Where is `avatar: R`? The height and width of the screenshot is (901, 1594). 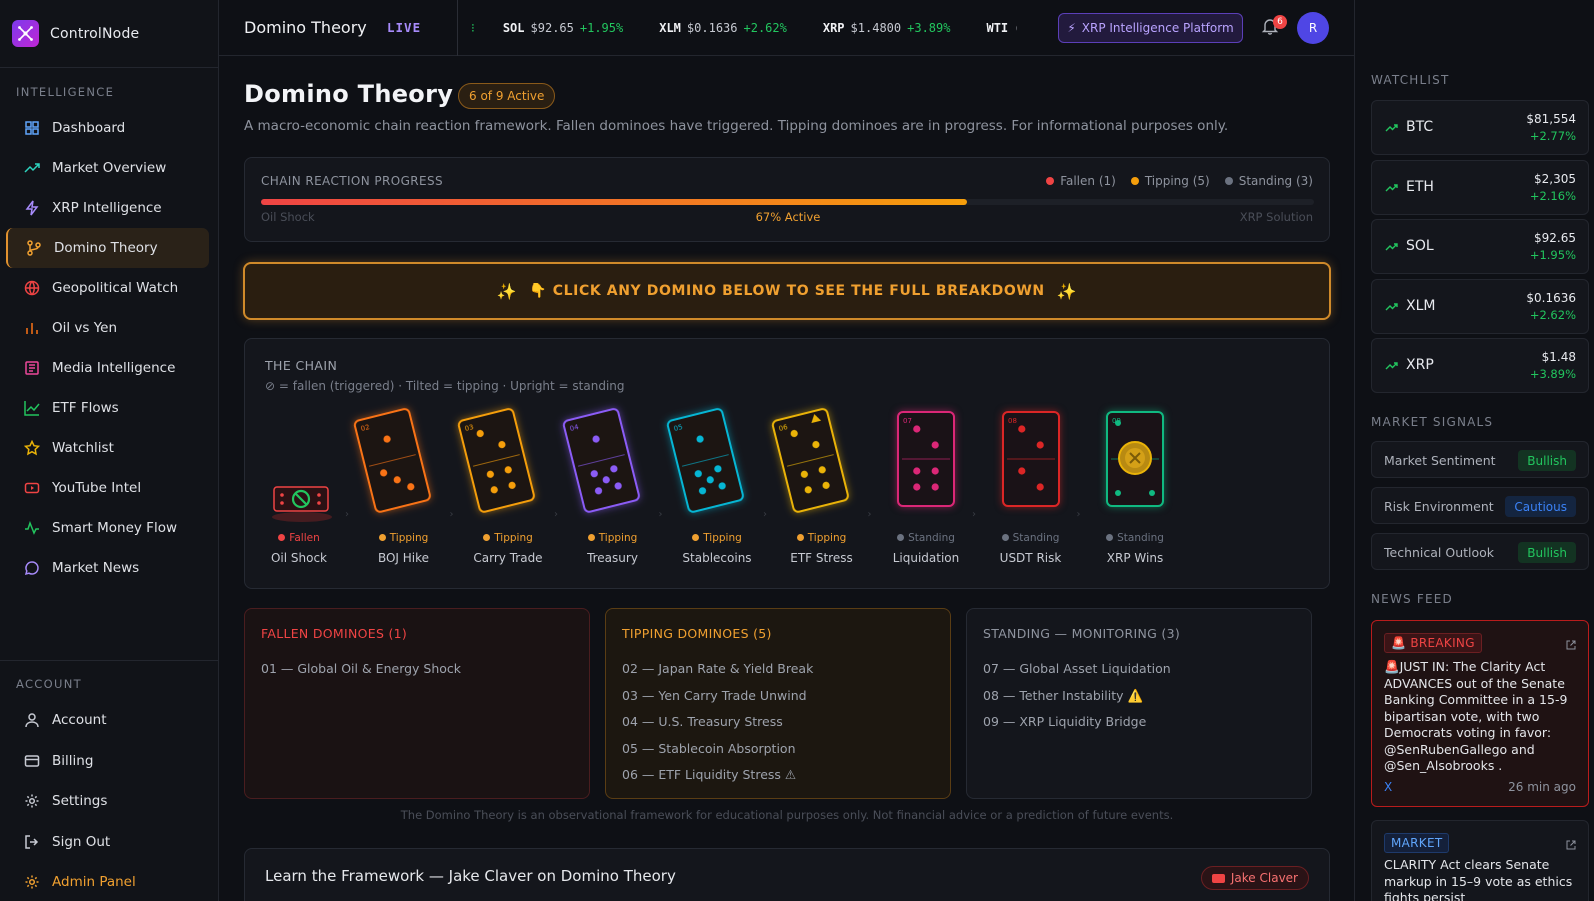 avatar: R is located at coordinates (1313, 28).